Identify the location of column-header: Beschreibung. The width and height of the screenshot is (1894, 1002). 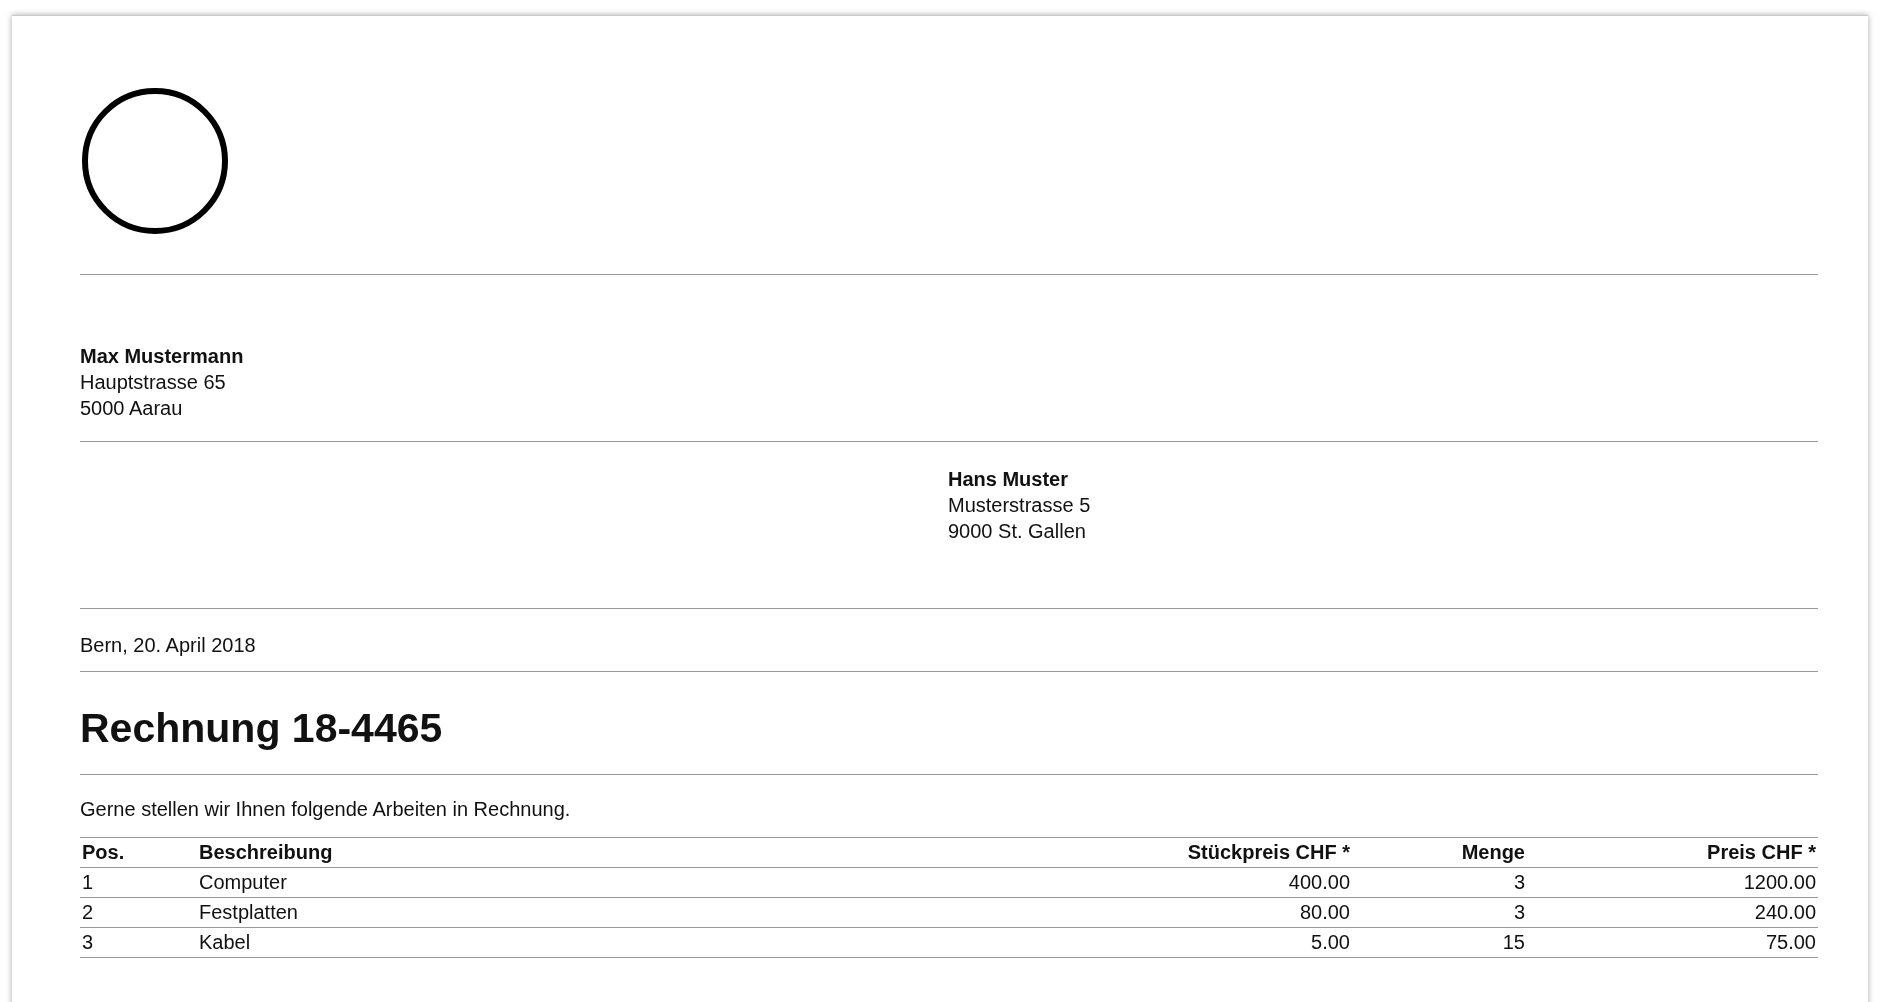
(654, 853).